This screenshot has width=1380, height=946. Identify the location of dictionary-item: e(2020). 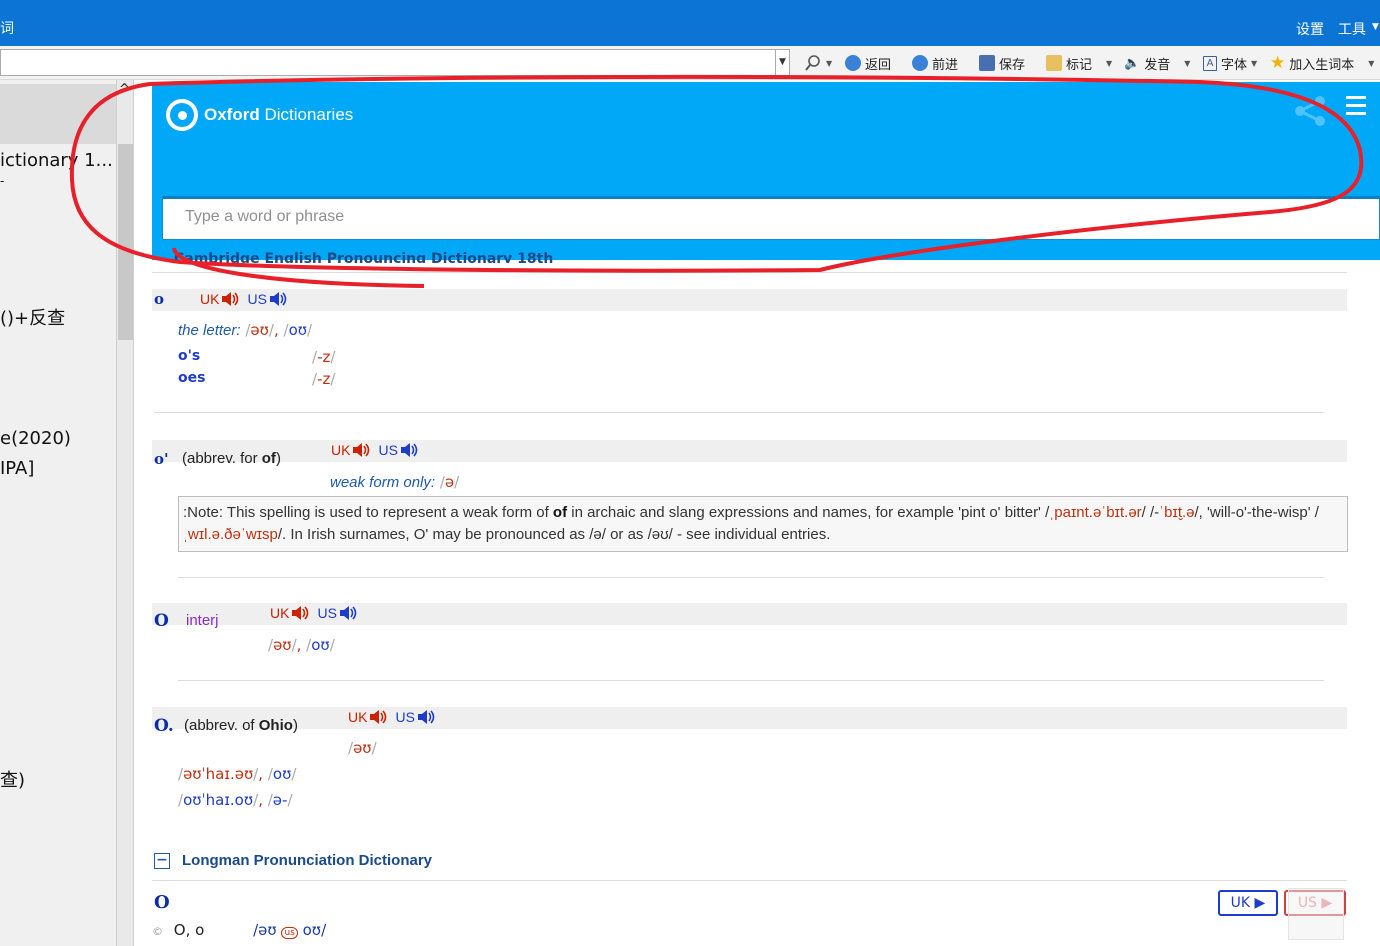
(35, 438).